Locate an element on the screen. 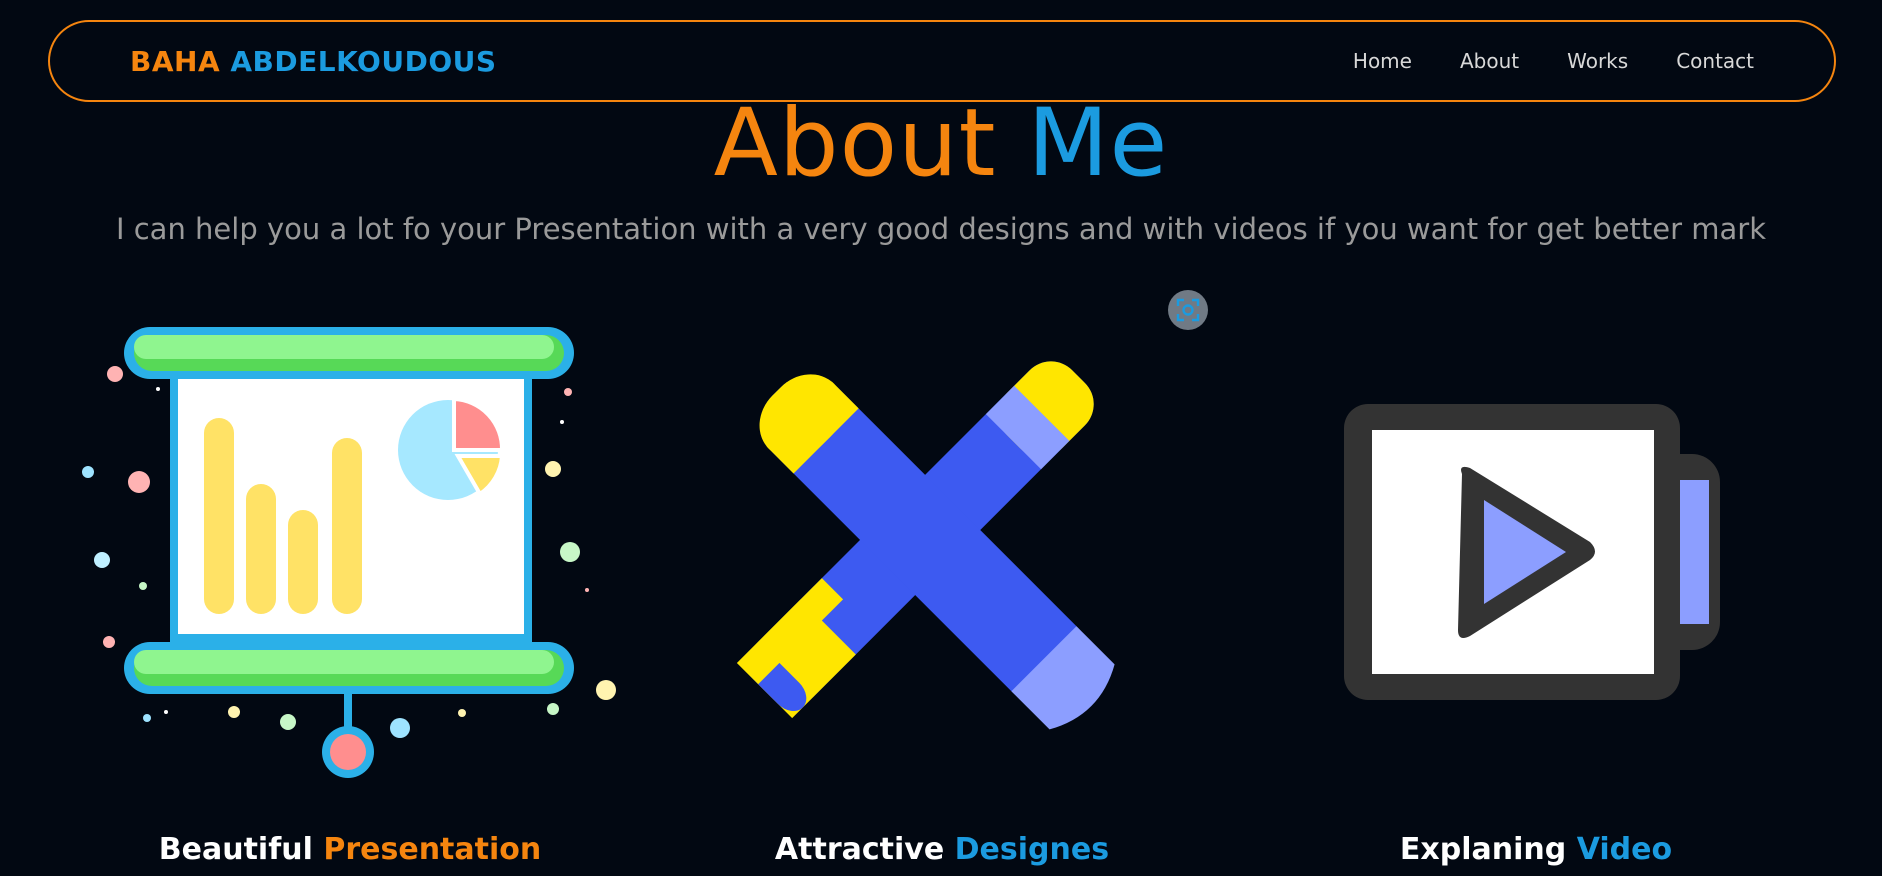 This screenshot has width=1882, height=876. card-title-word-2: Video is located at coordinates (1624, 849).